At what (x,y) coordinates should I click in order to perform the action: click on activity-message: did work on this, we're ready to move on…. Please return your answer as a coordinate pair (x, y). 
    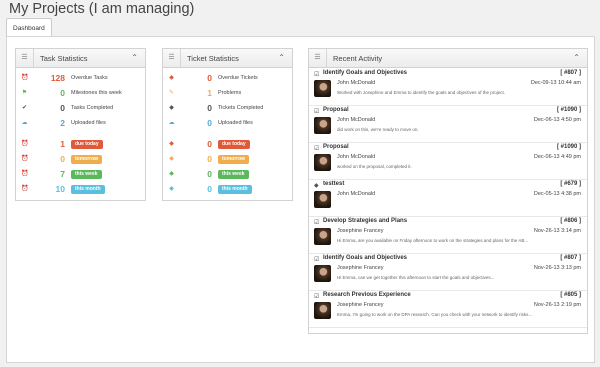
    Looking at the image, I should click on (378, 129).